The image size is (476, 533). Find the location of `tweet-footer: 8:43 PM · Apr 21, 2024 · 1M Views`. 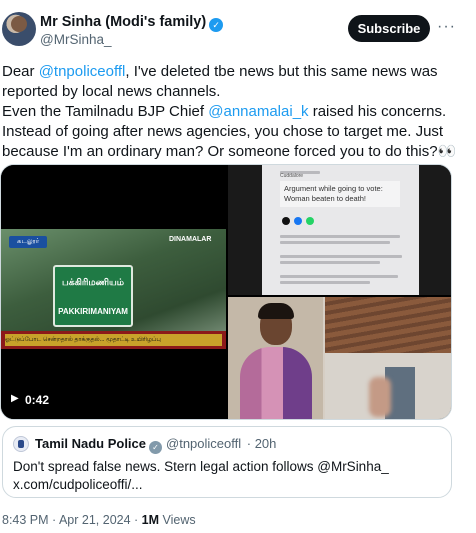

tweet-footer: 8:43 PM · Apr 21, 2024 · 1M Views is located at coordinates (99, 520).